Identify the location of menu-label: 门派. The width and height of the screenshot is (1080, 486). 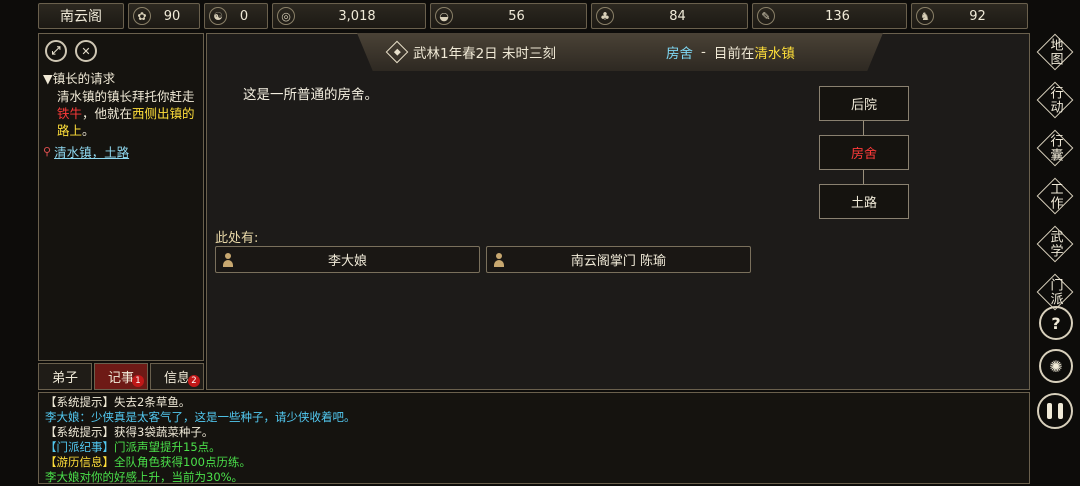
(1055, 292).